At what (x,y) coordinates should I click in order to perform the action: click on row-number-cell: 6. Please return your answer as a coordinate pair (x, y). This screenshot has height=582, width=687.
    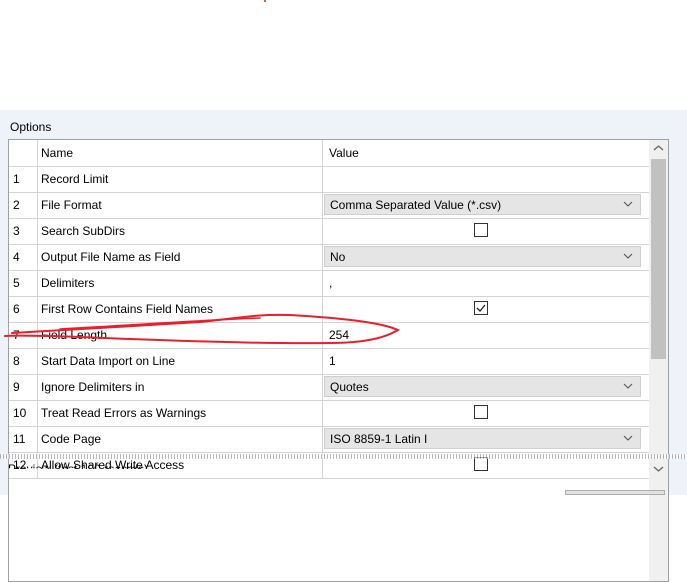
    Looking at the image, I should click on (23, 309).